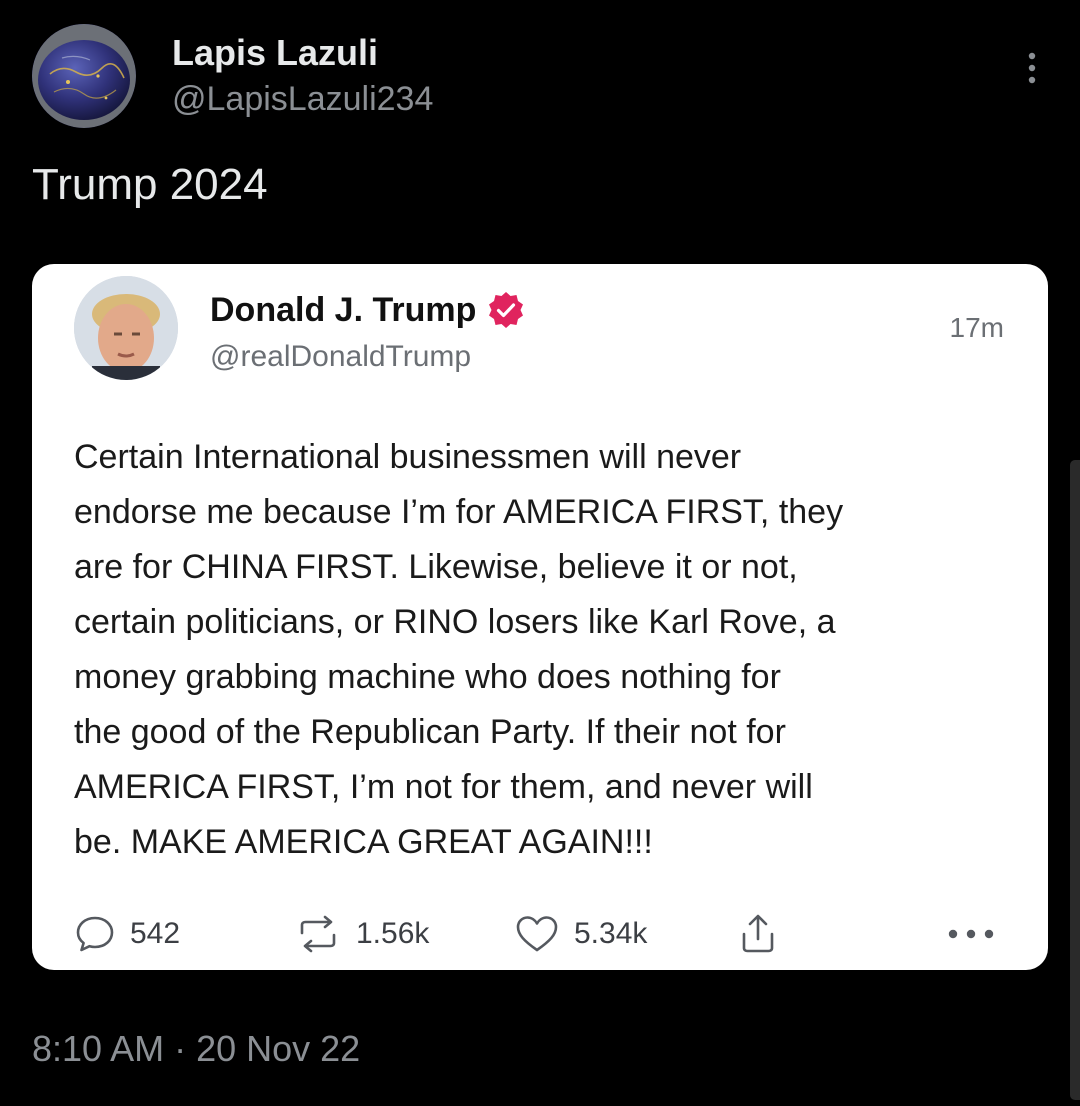 The image size is (1080, 1106). I want to click on scrollbar, so click(1075, 780).